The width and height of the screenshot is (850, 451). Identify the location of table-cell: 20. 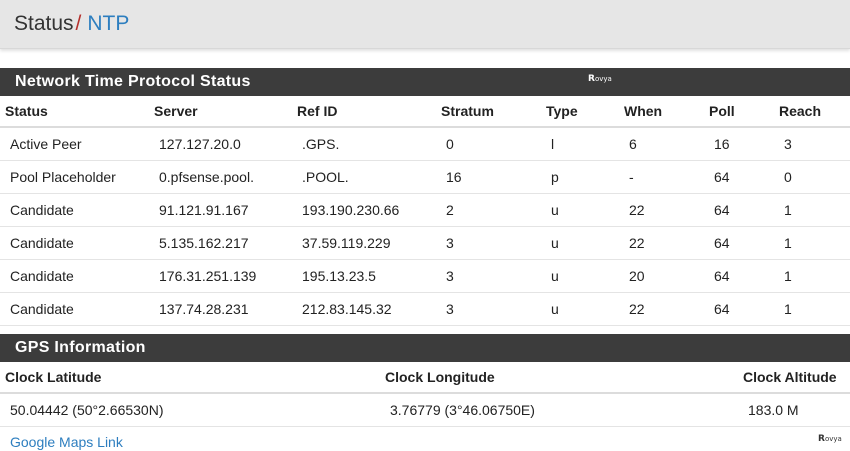
(661, 276).